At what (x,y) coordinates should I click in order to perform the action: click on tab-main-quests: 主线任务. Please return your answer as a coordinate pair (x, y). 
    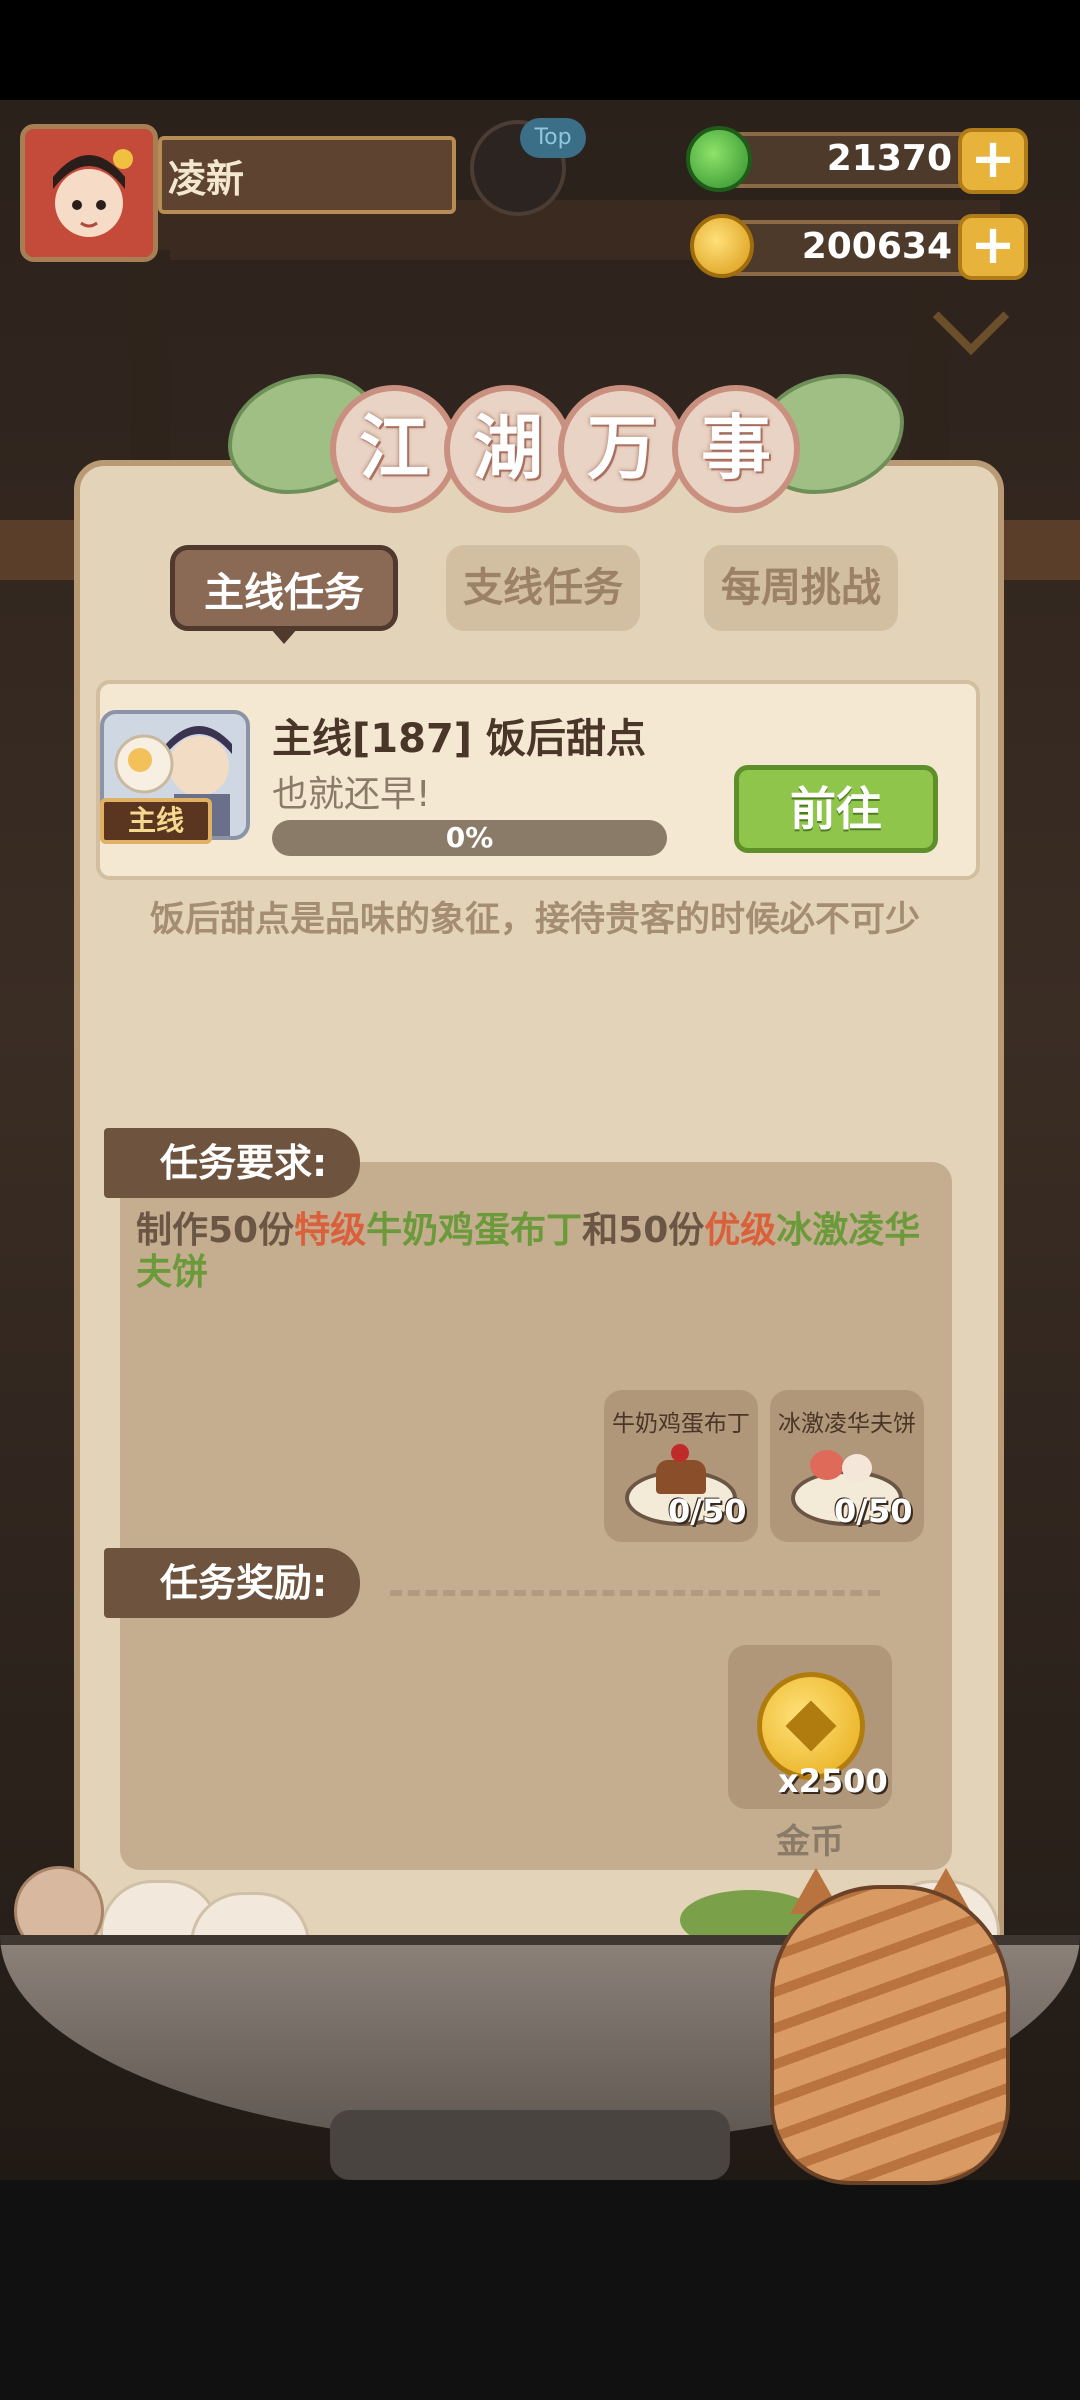
    Looking at the image, I should click on (284, 588).